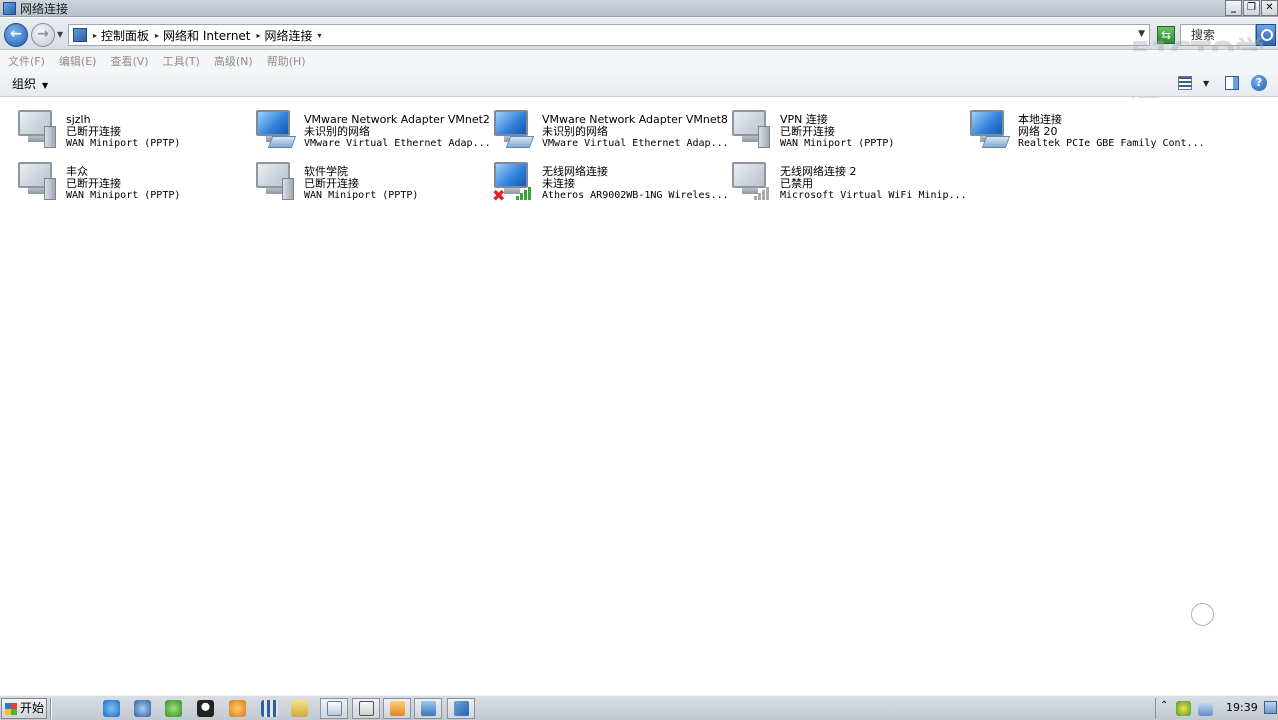 This screenshot has width=1278, height=720. I want to click on remote-desktop-icon, so click(428, 708).